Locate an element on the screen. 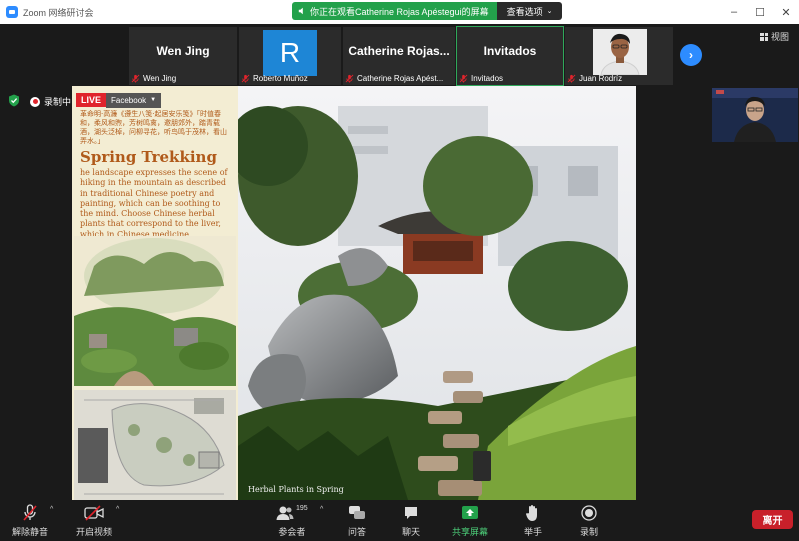  person-photo-icon is located at coordinates (620, 52).